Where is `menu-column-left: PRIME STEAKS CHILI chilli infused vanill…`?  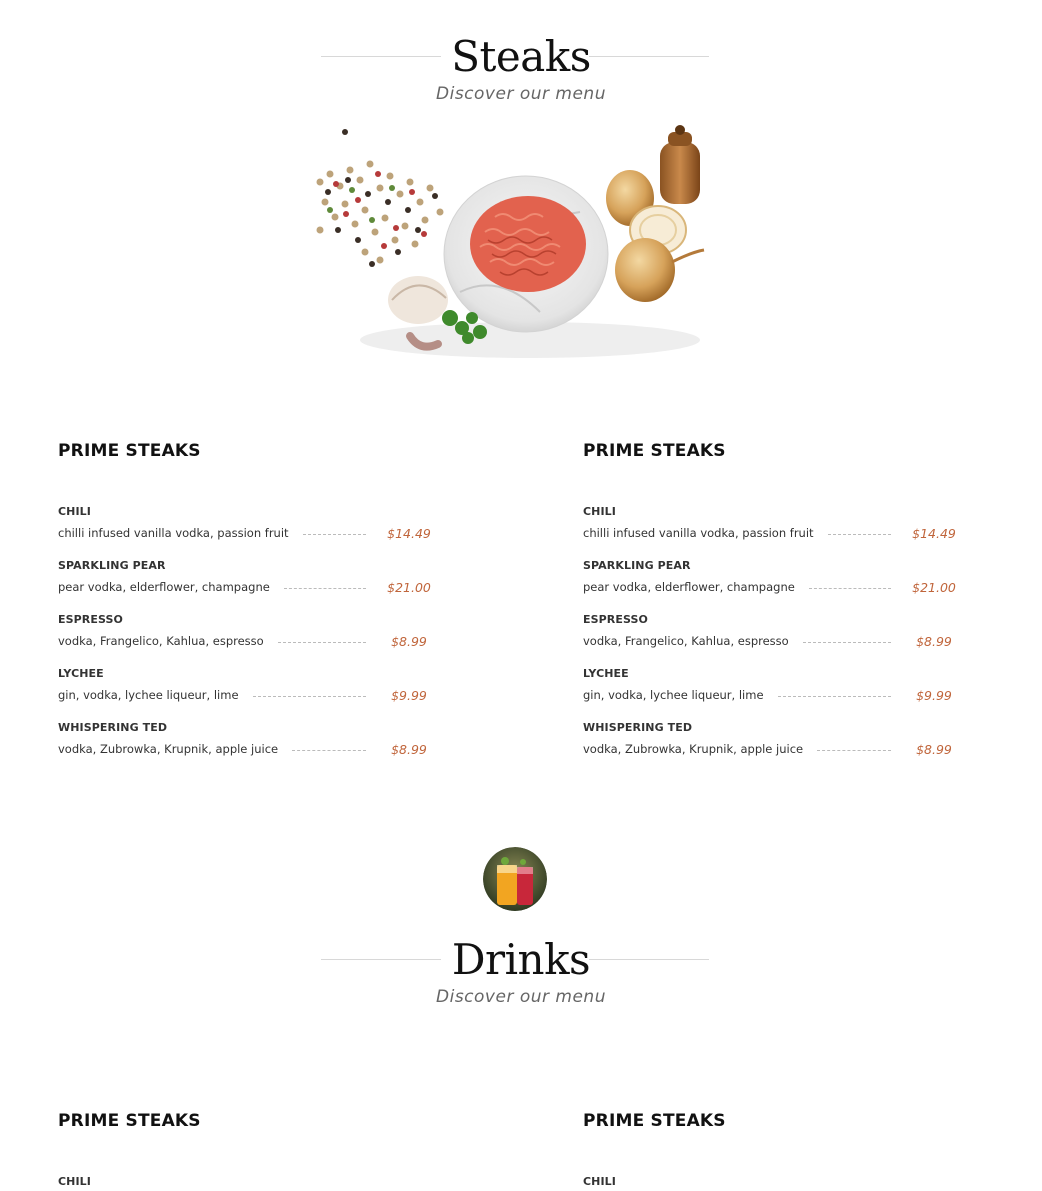
menu-column-left: PRIME STEAKS CHILI chilli infused vanill… is located at coordinates (248, 607).